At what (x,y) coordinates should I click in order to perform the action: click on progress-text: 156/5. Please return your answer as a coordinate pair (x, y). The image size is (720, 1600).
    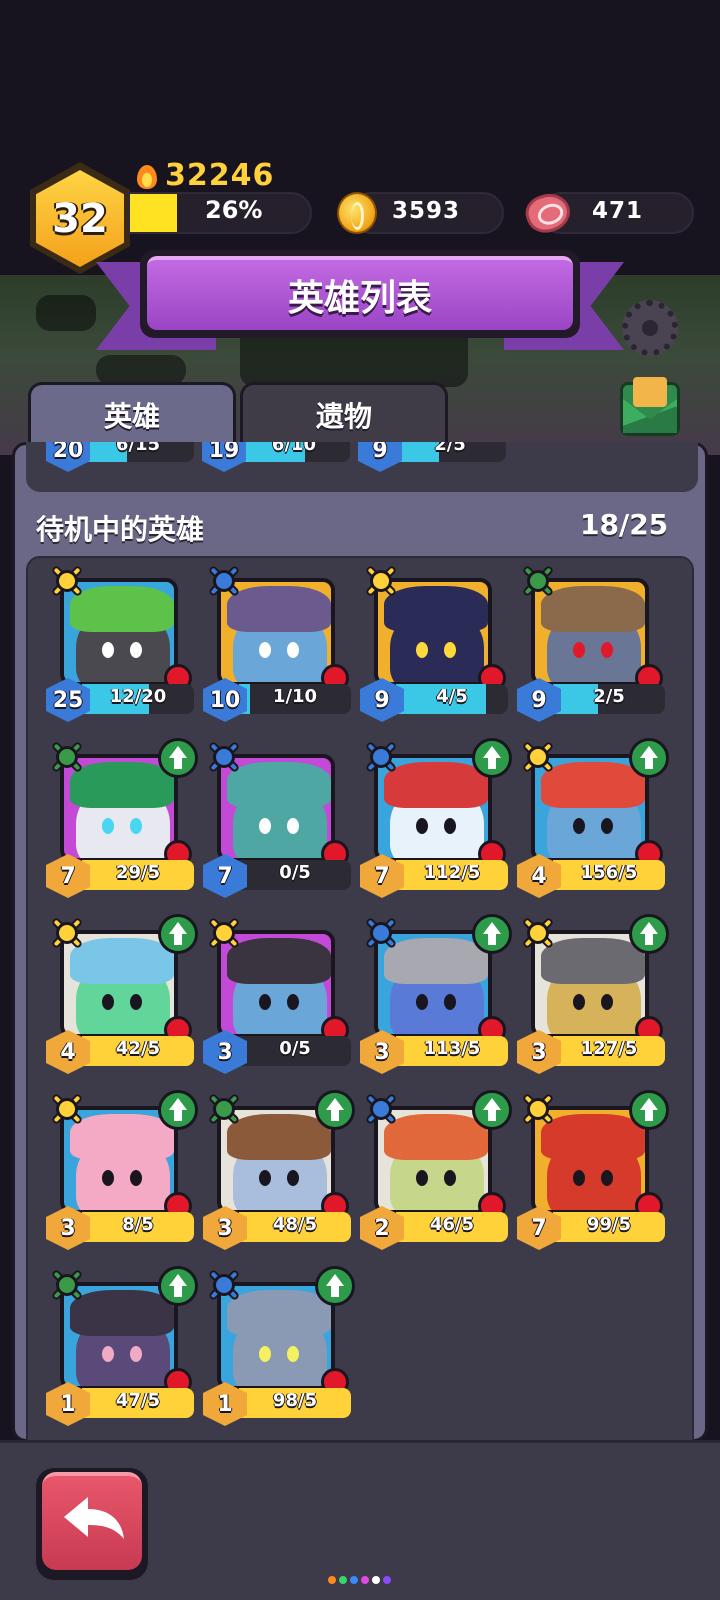
    Looking at the image, I should click on (609, 872).